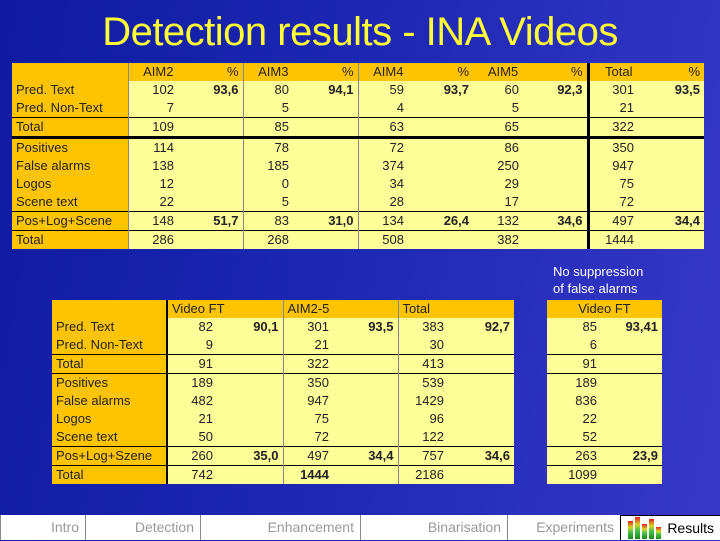 The height and width of the screenshot is (541, 720). Describe the element at coordinates (272, 221) in the screenshot. I see `value-cell: 83` at that location.